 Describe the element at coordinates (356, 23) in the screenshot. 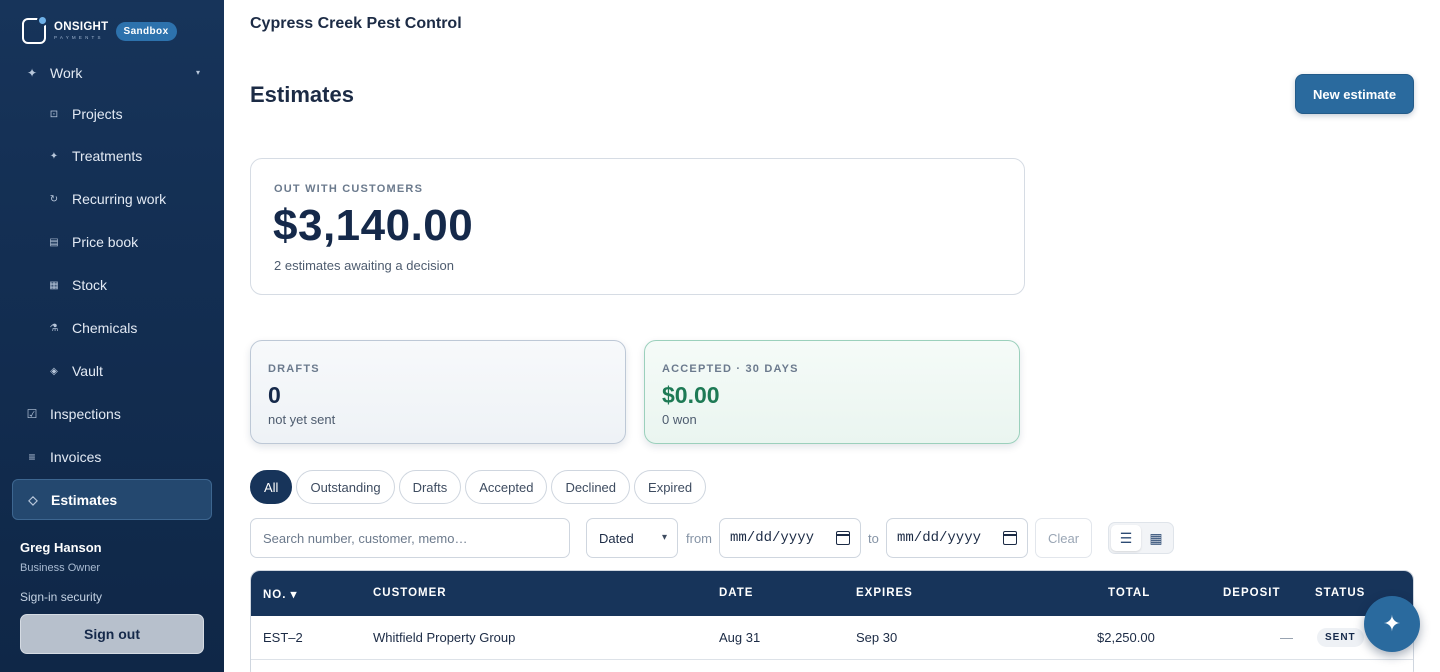

I see `company-name: Cypress Creek Pest Control` at that location.